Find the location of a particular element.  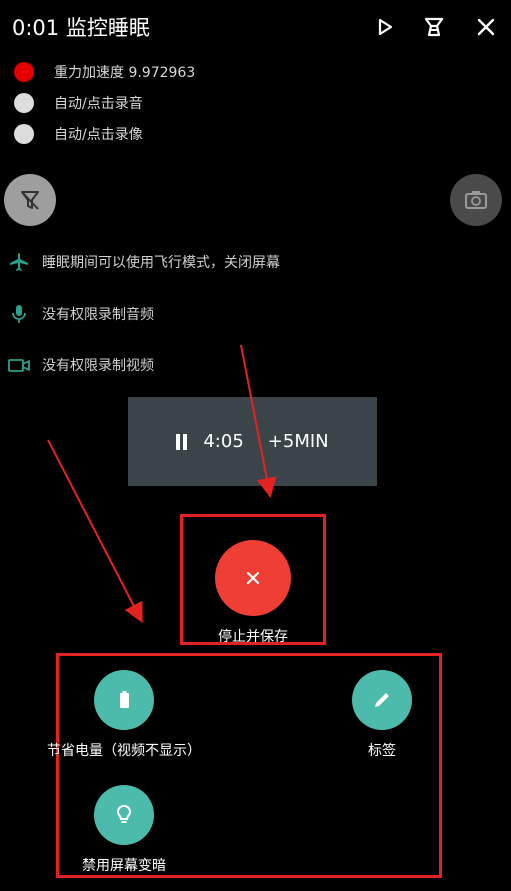

battery-saver-label: 节省电量（视频不显示） is located at coordinates (124, 751).